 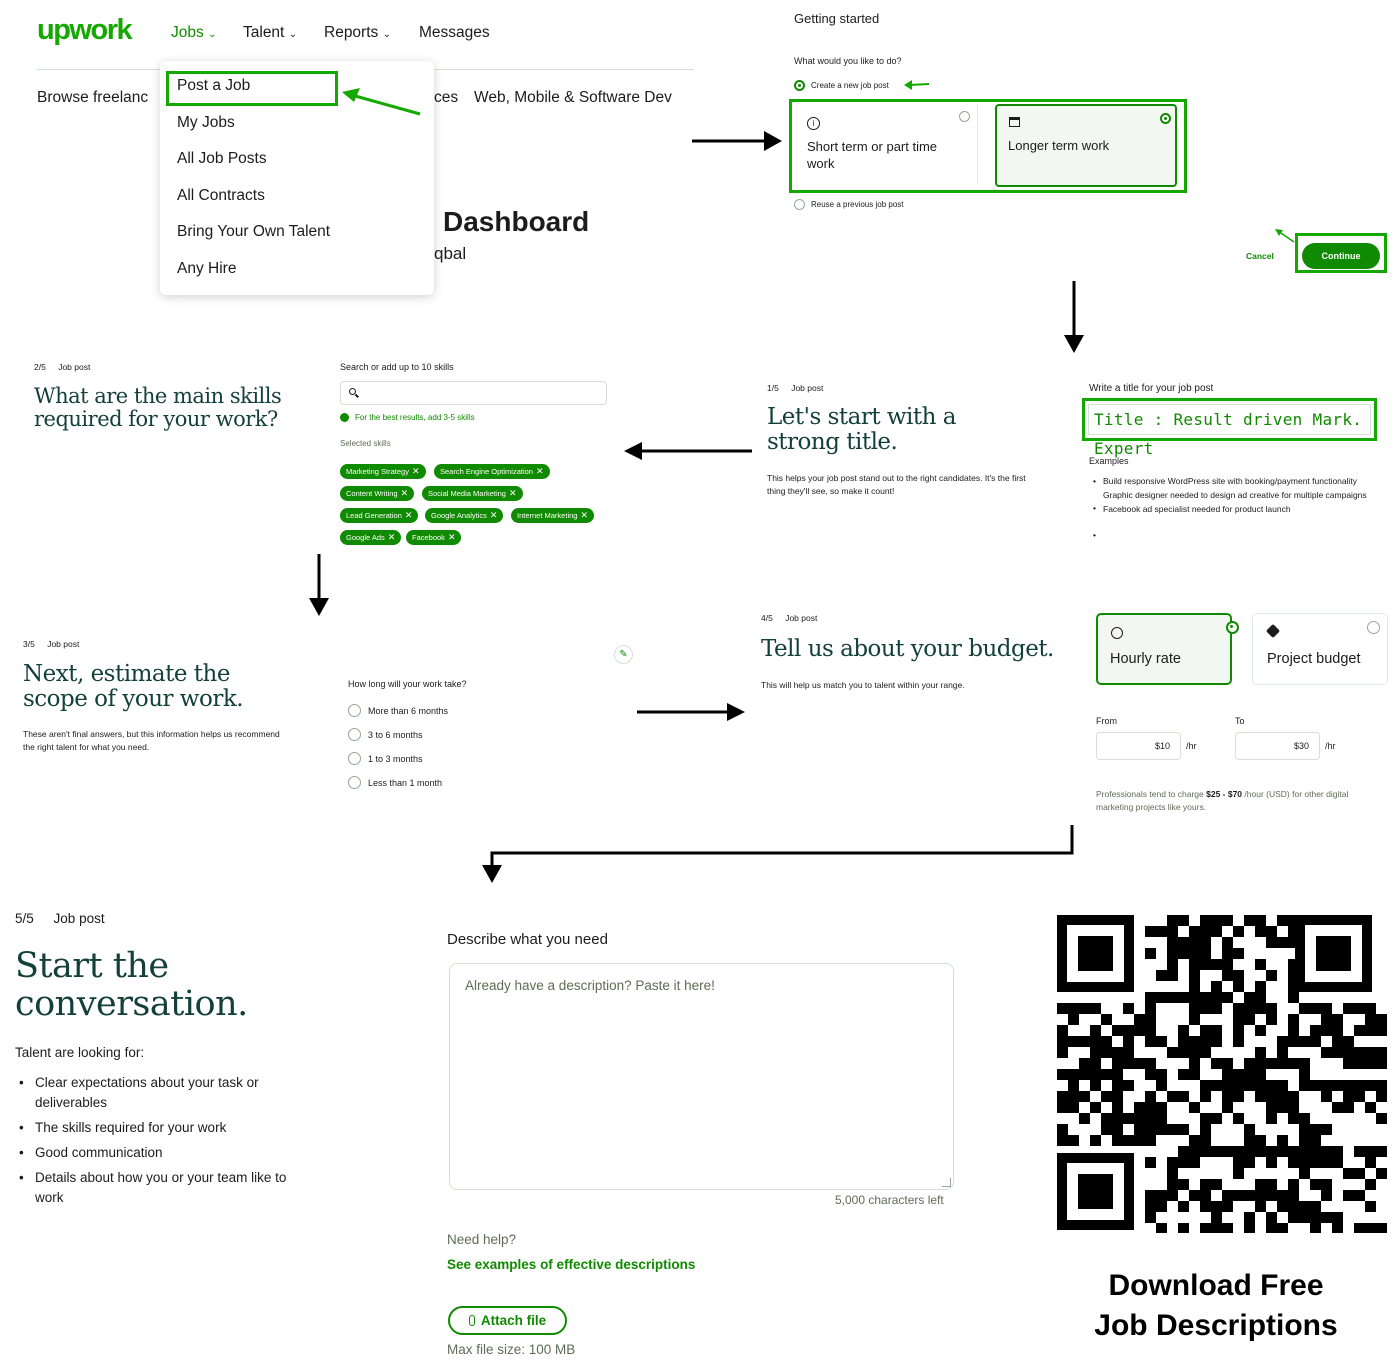 I want to click on duration-option: More than 6 months, so click(x=398, y=710).